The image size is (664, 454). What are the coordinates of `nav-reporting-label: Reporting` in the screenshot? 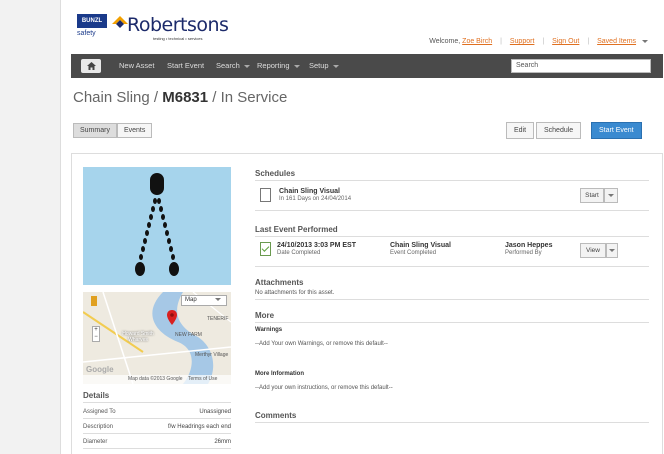 It's located at (273, 65).